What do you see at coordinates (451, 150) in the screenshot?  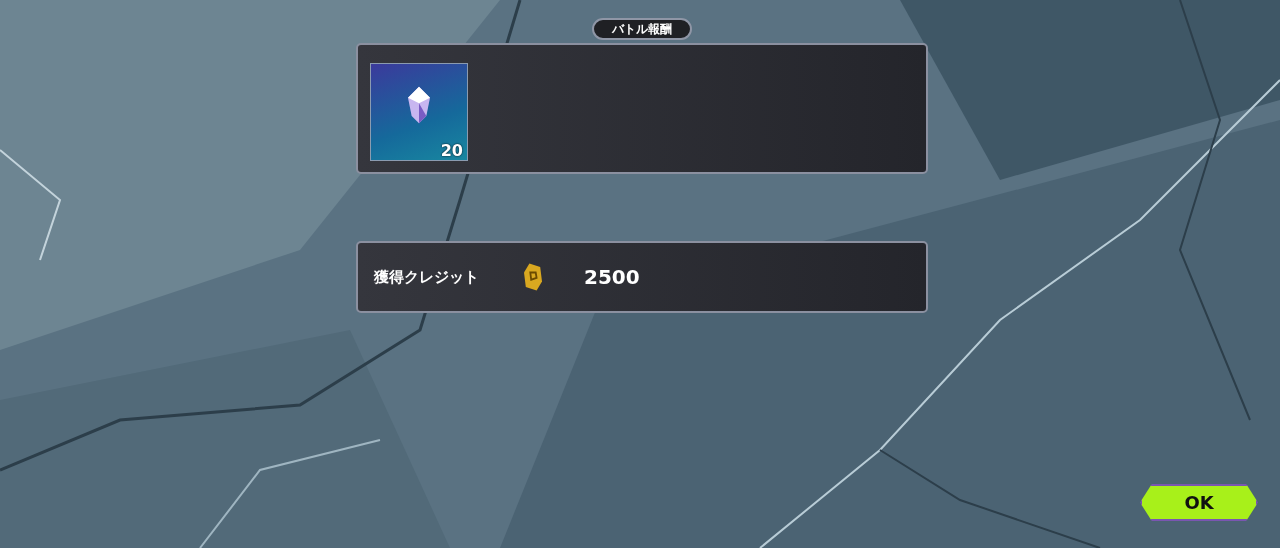 I see `item-count: 20` at bounding box center [451, 150].